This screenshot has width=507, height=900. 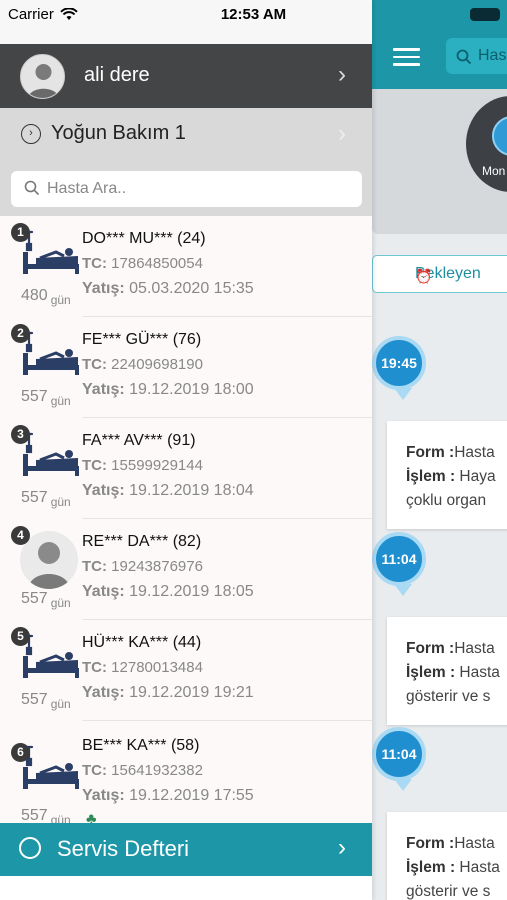 I want to click on patient-index-badge: 2, so click(x=20, y=333).